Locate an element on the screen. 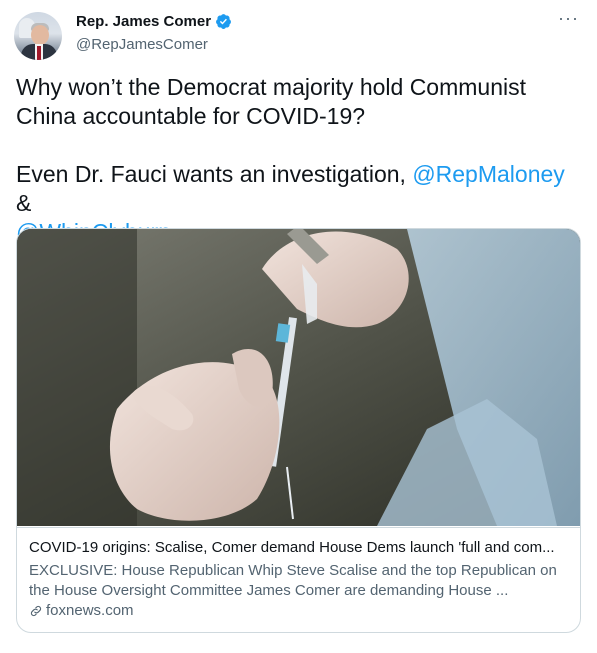 The height and width of the screenshot is (653, 597). avatar is located at coordinates (38, 36).